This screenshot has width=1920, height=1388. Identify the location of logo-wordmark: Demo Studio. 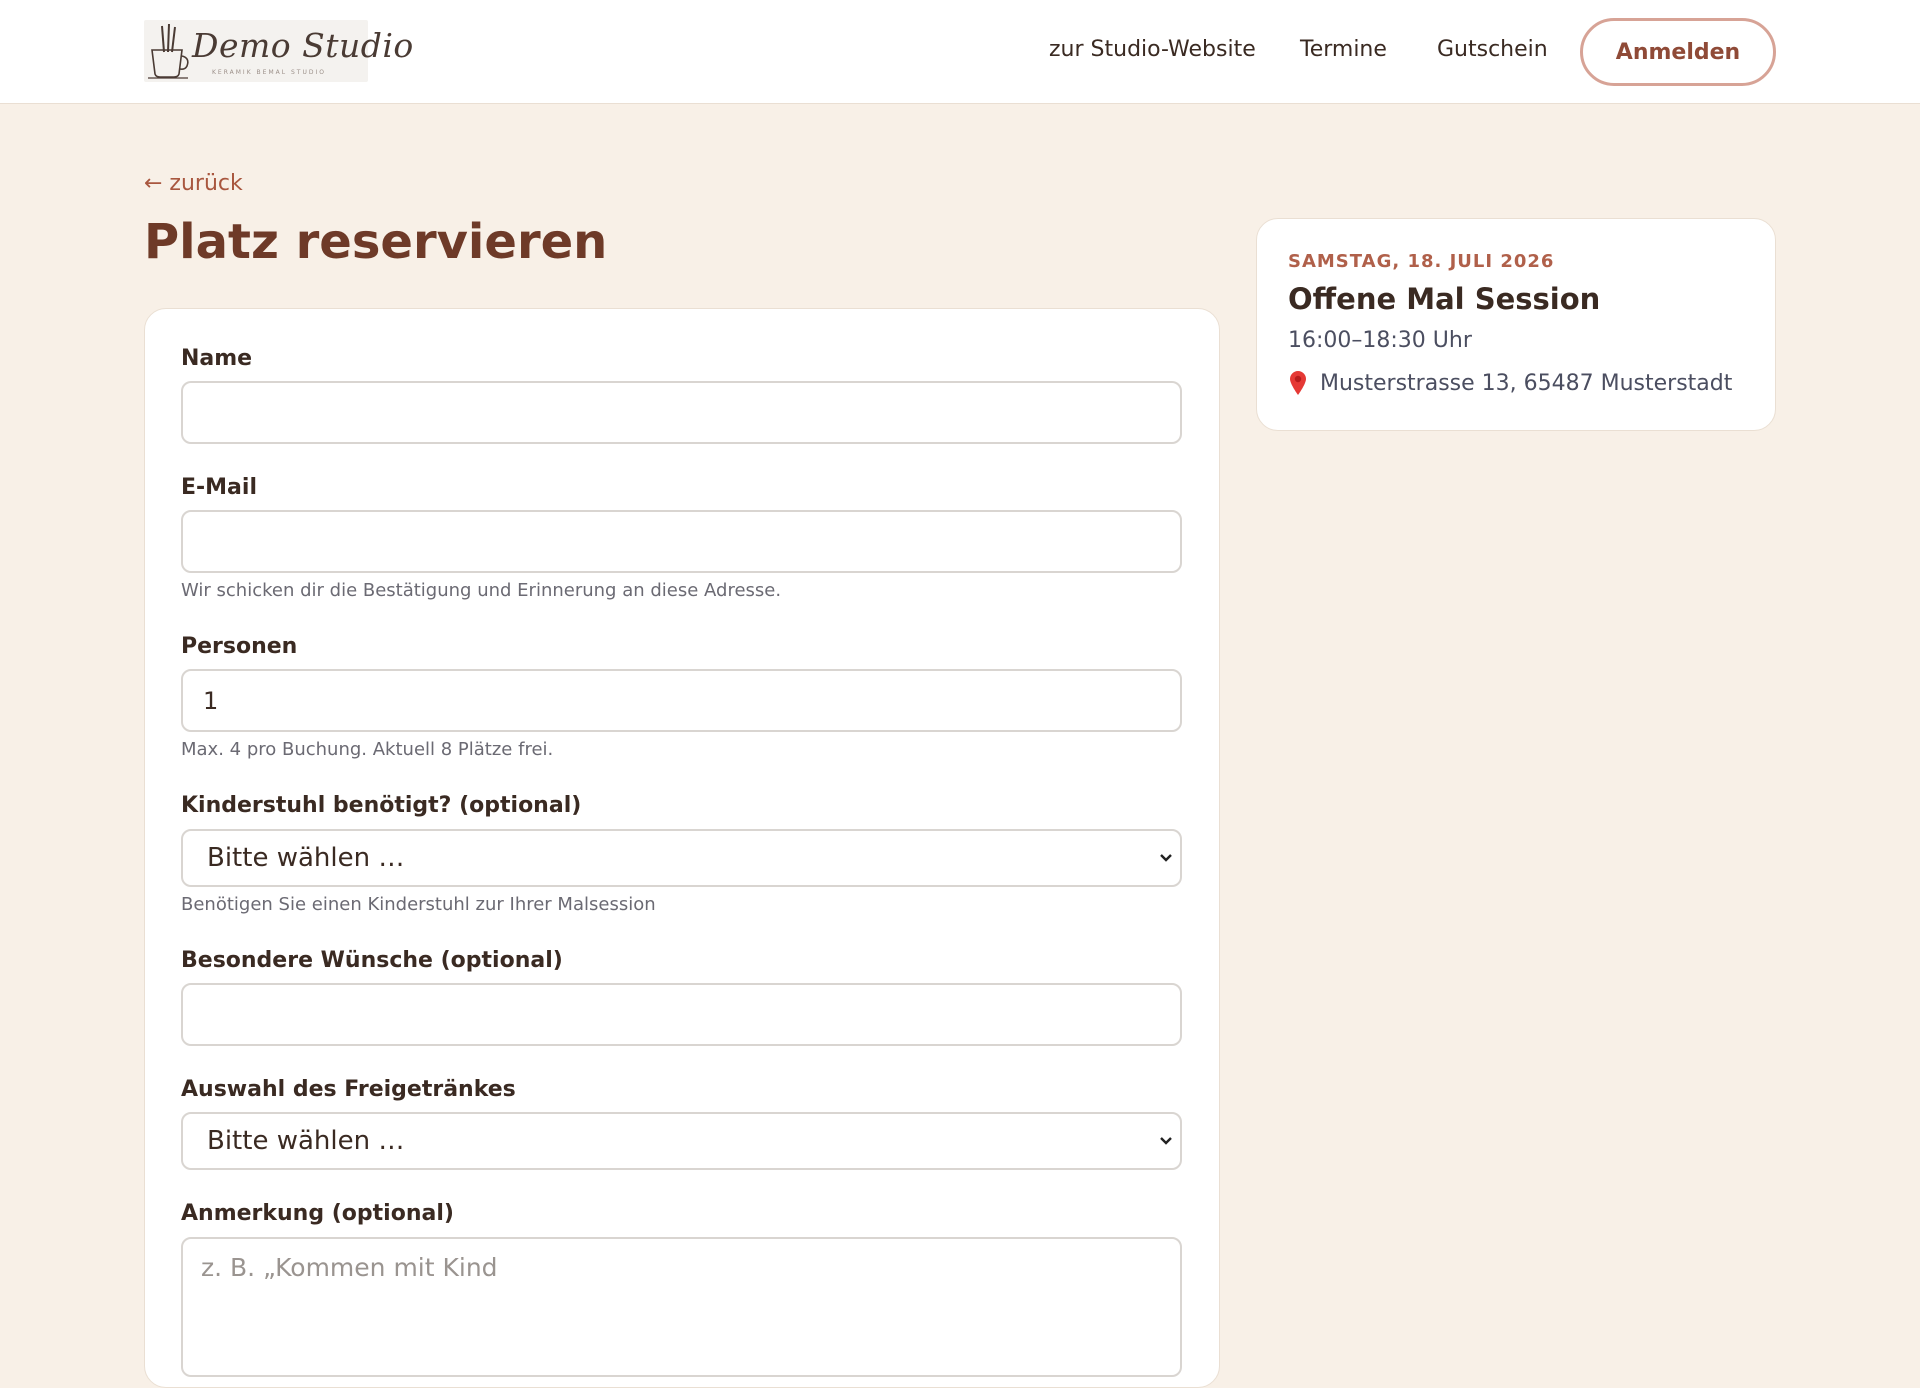
(303, 45).